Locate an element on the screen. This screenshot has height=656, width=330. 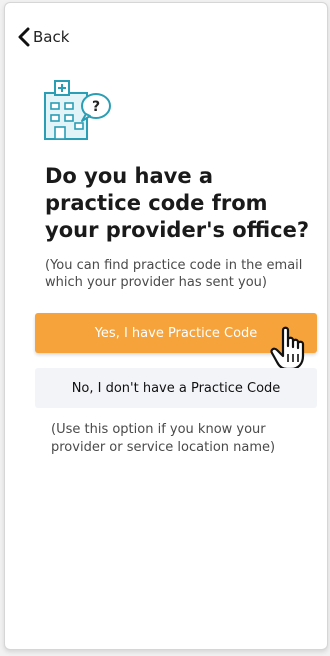
hospital-question-icon: ? is located at coordinates (77, 110).